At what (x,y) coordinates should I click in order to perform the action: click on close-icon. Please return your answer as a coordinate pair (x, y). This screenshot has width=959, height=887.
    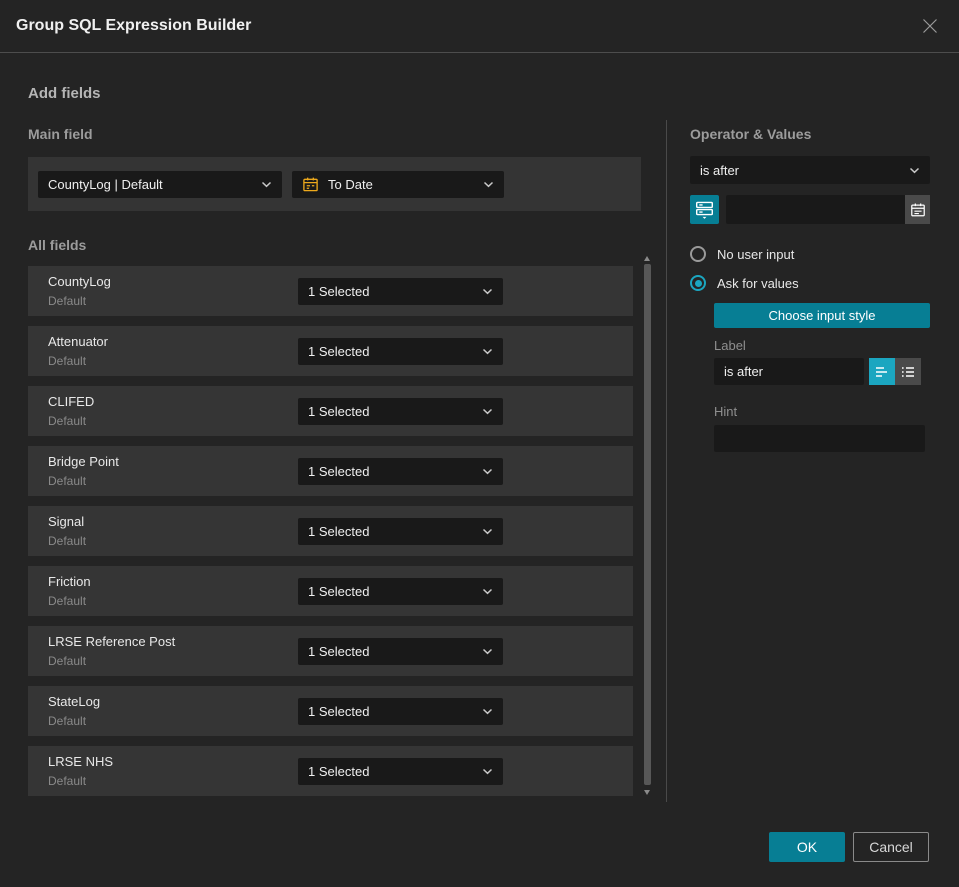
    Looking at the image, I should click on (930, 26).